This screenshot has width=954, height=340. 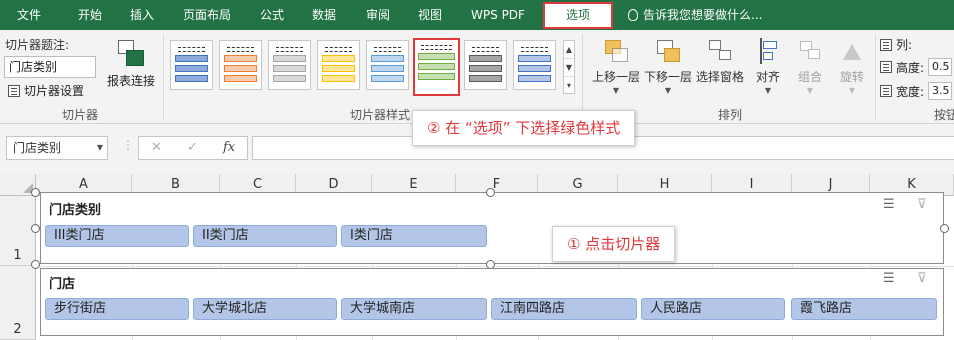 I want to click on selection-pane-icon, so click(x=720, y=51).